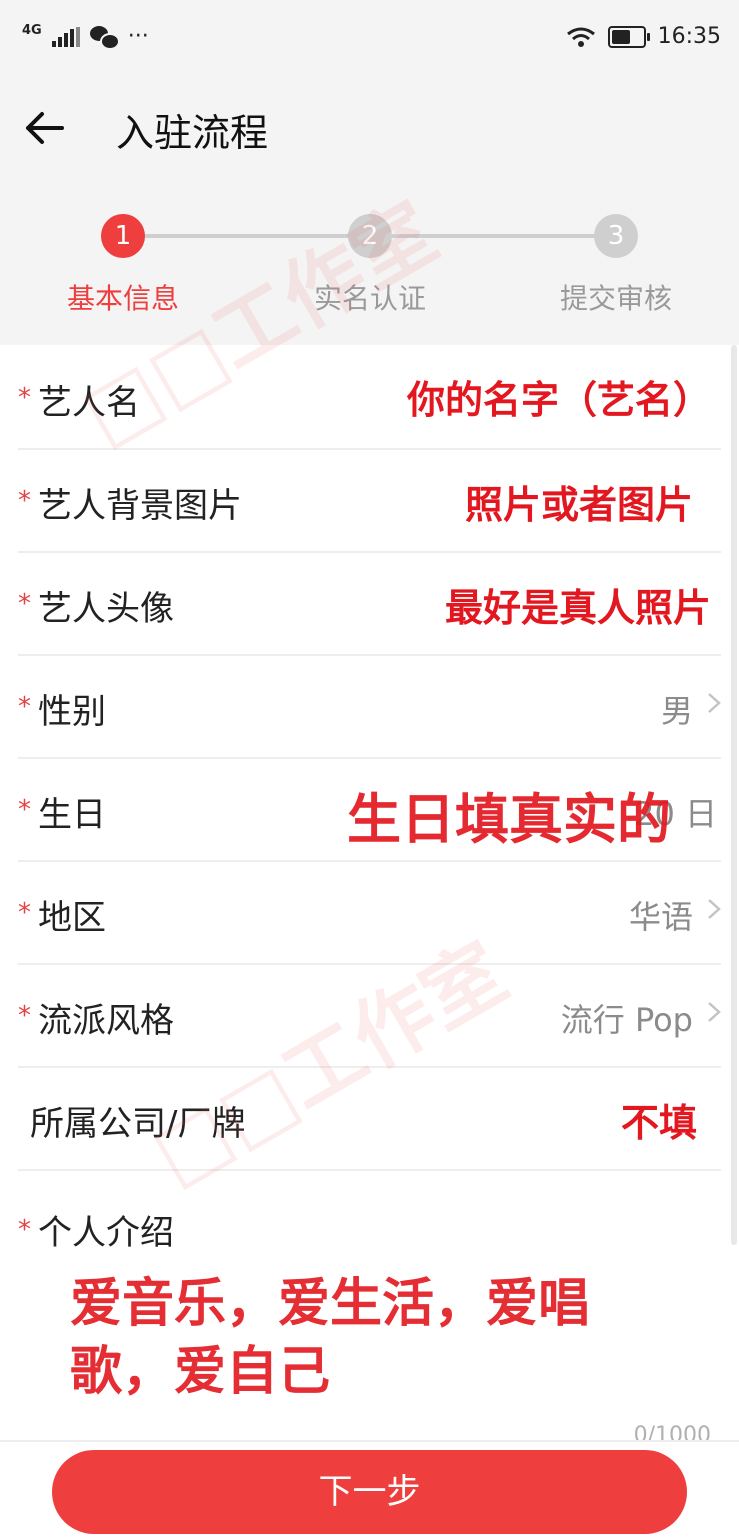 The image size is (739, 1540). Describe the element at coordinates (369, 127) in the screenshot. I see `app-header: 入驻流程` at that location.